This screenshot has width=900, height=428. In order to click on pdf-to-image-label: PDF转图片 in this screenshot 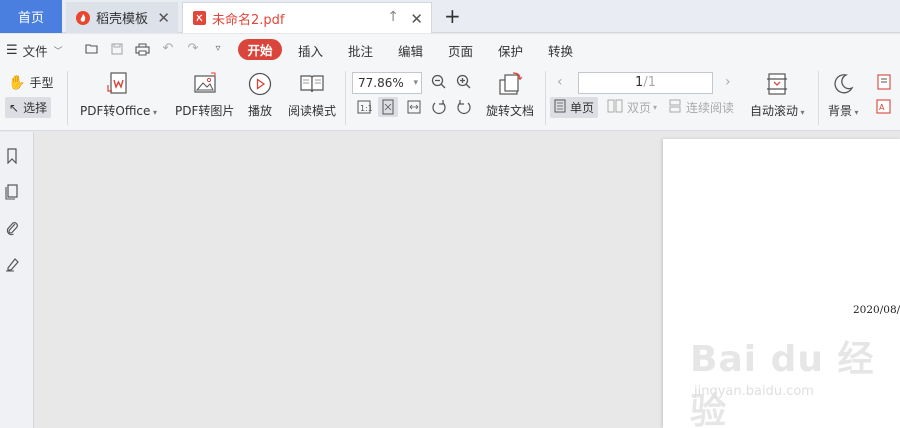, I will do `click(205, 111)`.